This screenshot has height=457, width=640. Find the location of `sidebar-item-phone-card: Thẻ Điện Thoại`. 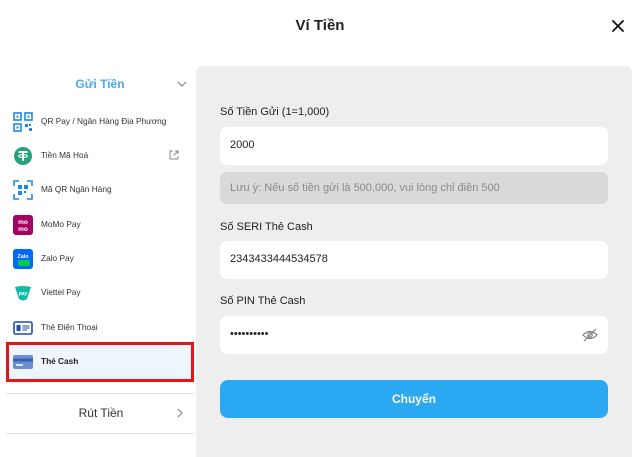

sidebar-item-phone-card: Thẻ Điện Thoại is located at coordinates (100, 328).